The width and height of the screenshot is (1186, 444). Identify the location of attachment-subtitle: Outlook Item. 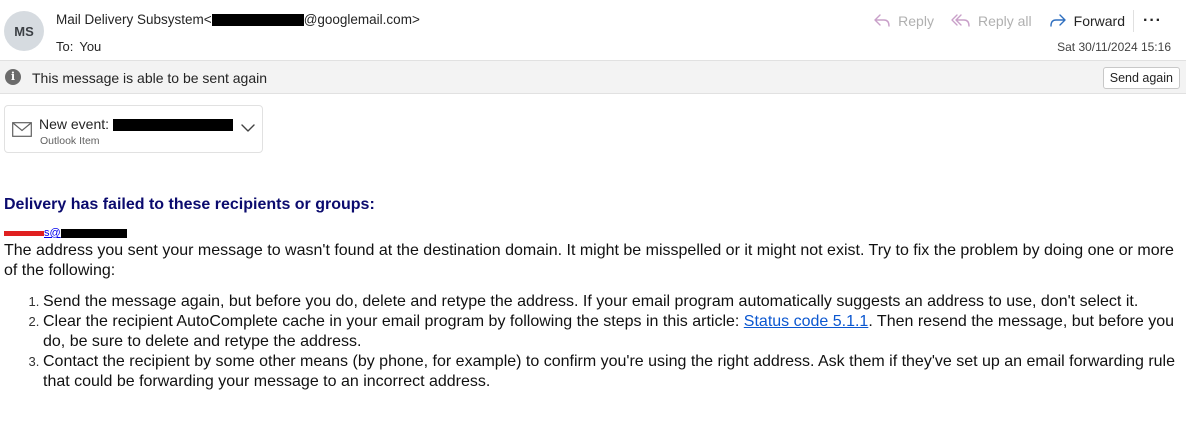
(70, 141).